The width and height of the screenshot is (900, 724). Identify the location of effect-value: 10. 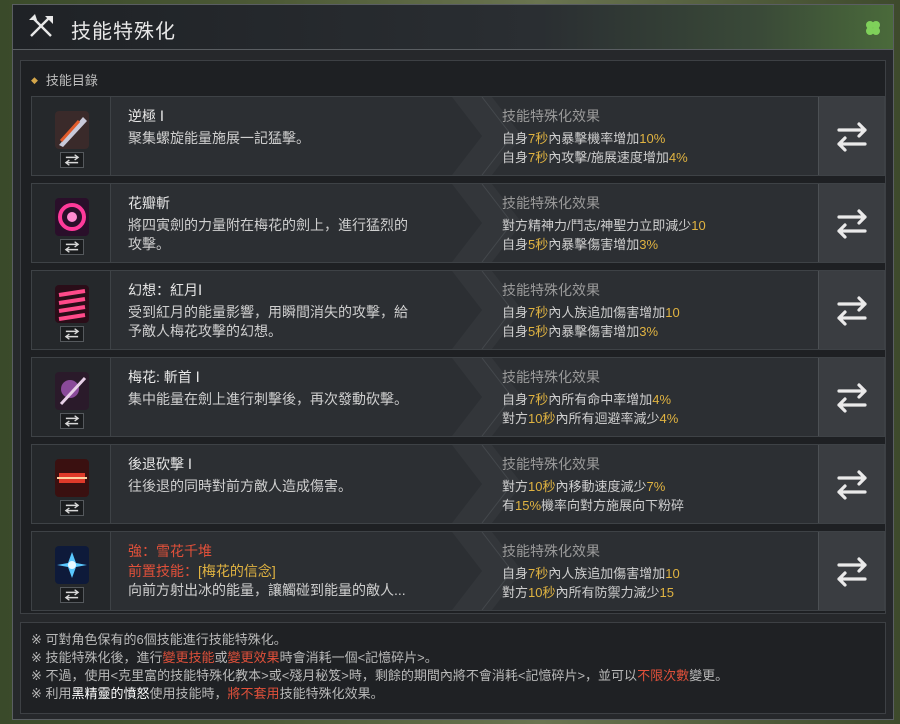
(672, 312).